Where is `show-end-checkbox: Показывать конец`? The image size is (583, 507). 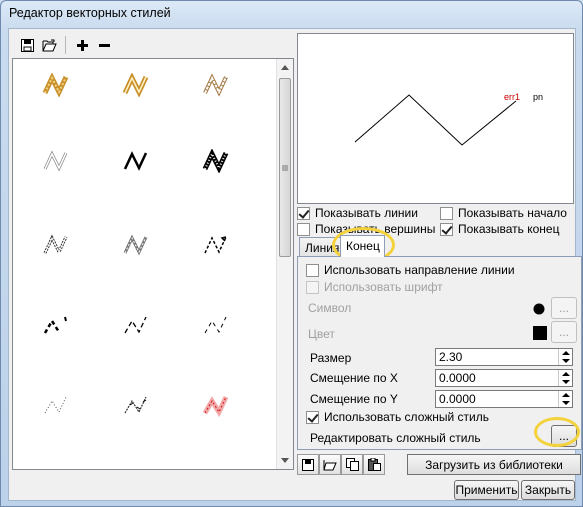
show-end-checkbox: Показывать конец is located at coordinates (499, 229).